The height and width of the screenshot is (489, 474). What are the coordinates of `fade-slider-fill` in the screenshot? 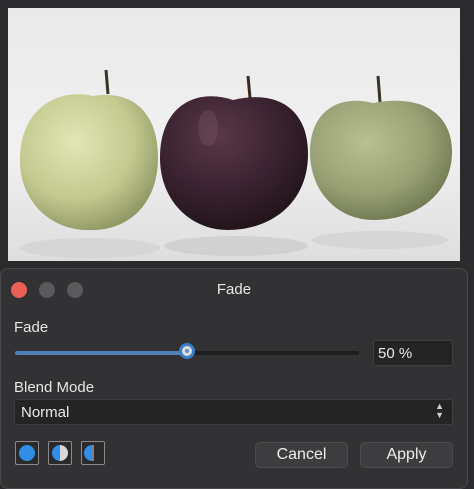 It's located at (101, 353).